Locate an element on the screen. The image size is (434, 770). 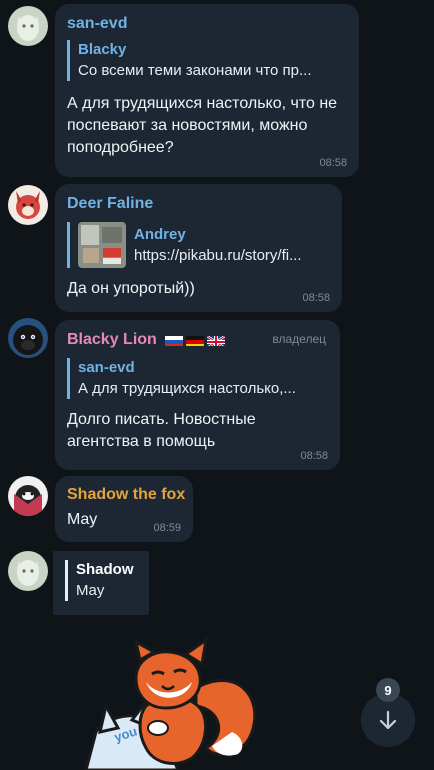
sender-name: san-evd is located at coordinates (207, 24).